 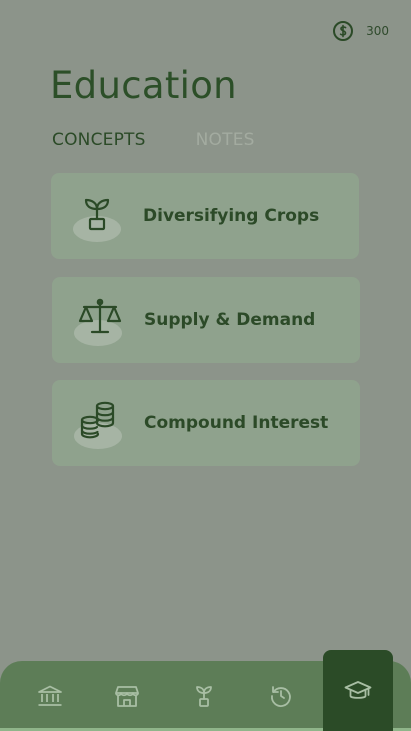 I want to click on sprout-icon, so click(x=204, y=696).